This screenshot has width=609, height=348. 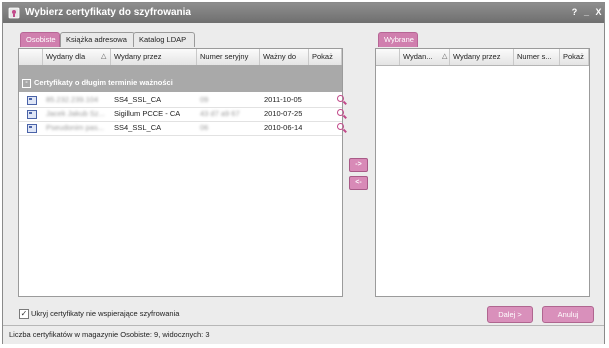 What do you see at coordinates (283, 99) in the screenshot?
I see `cell-wazny-do: 2011-10-05` at bounding box center [283, 99].